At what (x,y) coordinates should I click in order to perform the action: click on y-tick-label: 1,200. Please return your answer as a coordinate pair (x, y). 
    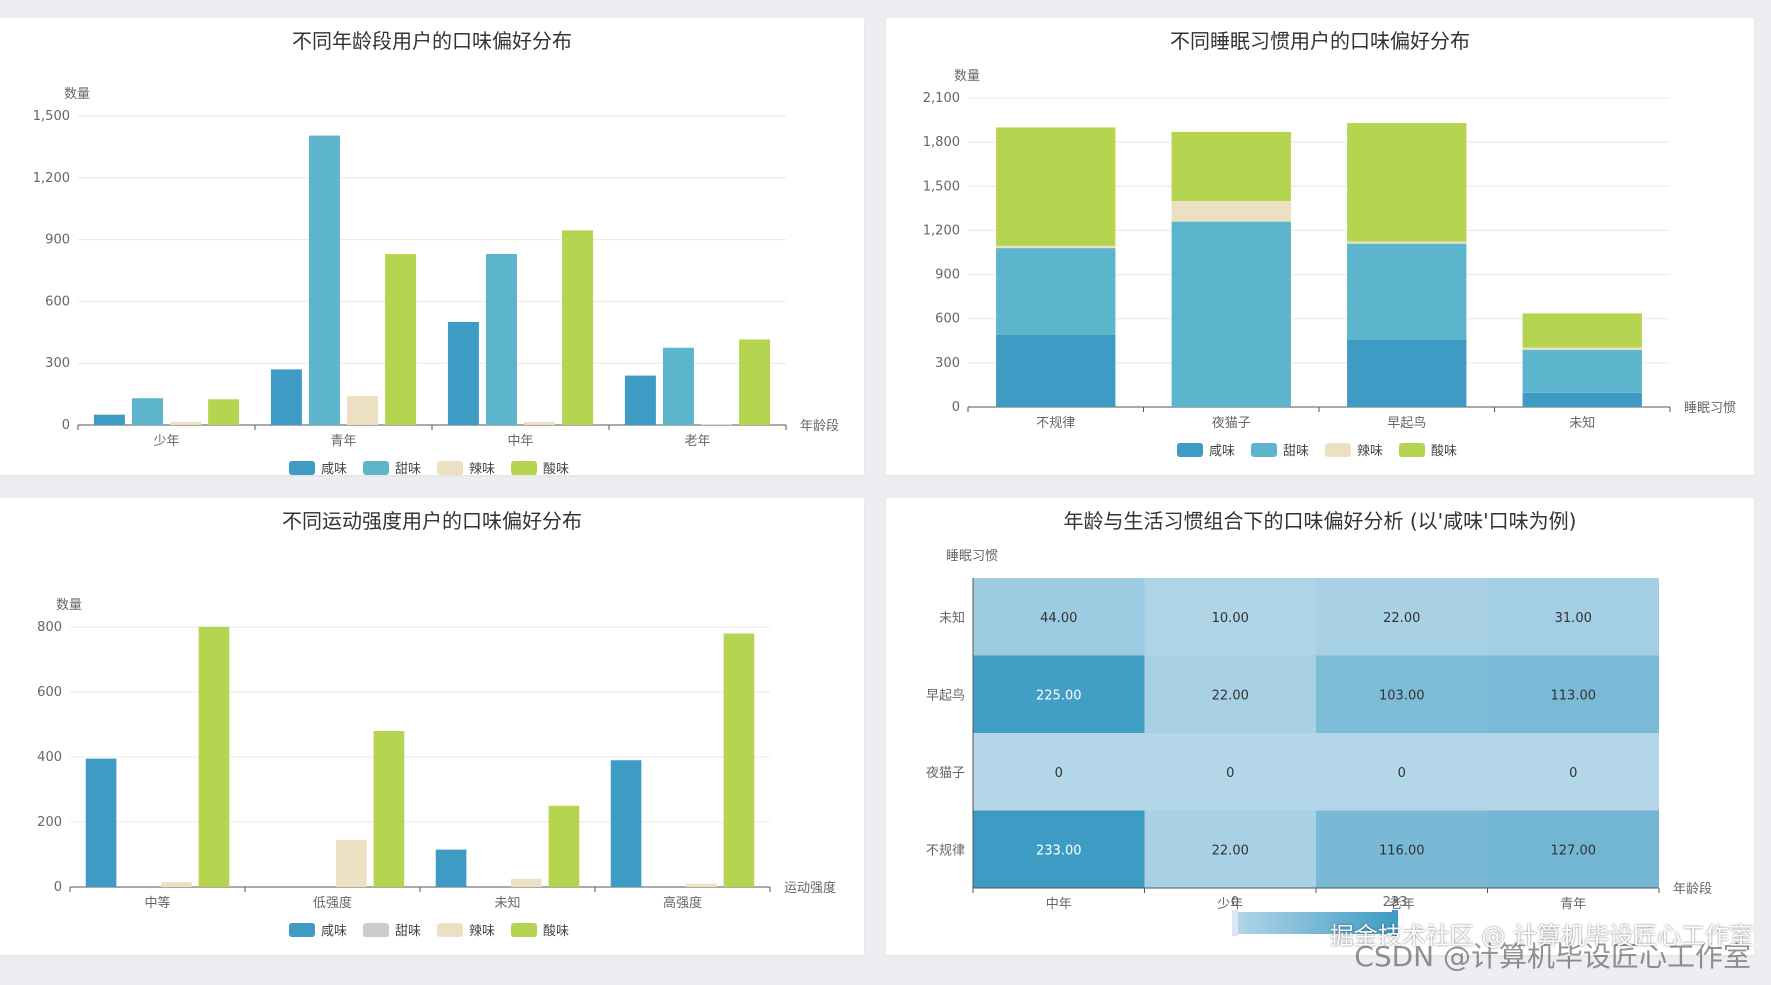
    Looking at the image, I should click on (51, 178).